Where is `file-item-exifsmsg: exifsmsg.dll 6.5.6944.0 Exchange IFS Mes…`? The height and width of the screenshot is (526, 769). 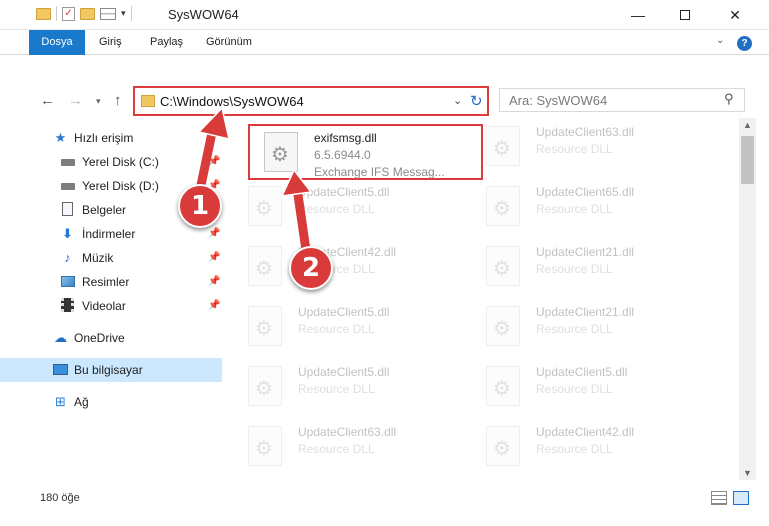 file-item-exifsmsg: exifsmsg.dll 6.5.6944.0 Exchange IFS Mes… is located at coordinates (365, 152).